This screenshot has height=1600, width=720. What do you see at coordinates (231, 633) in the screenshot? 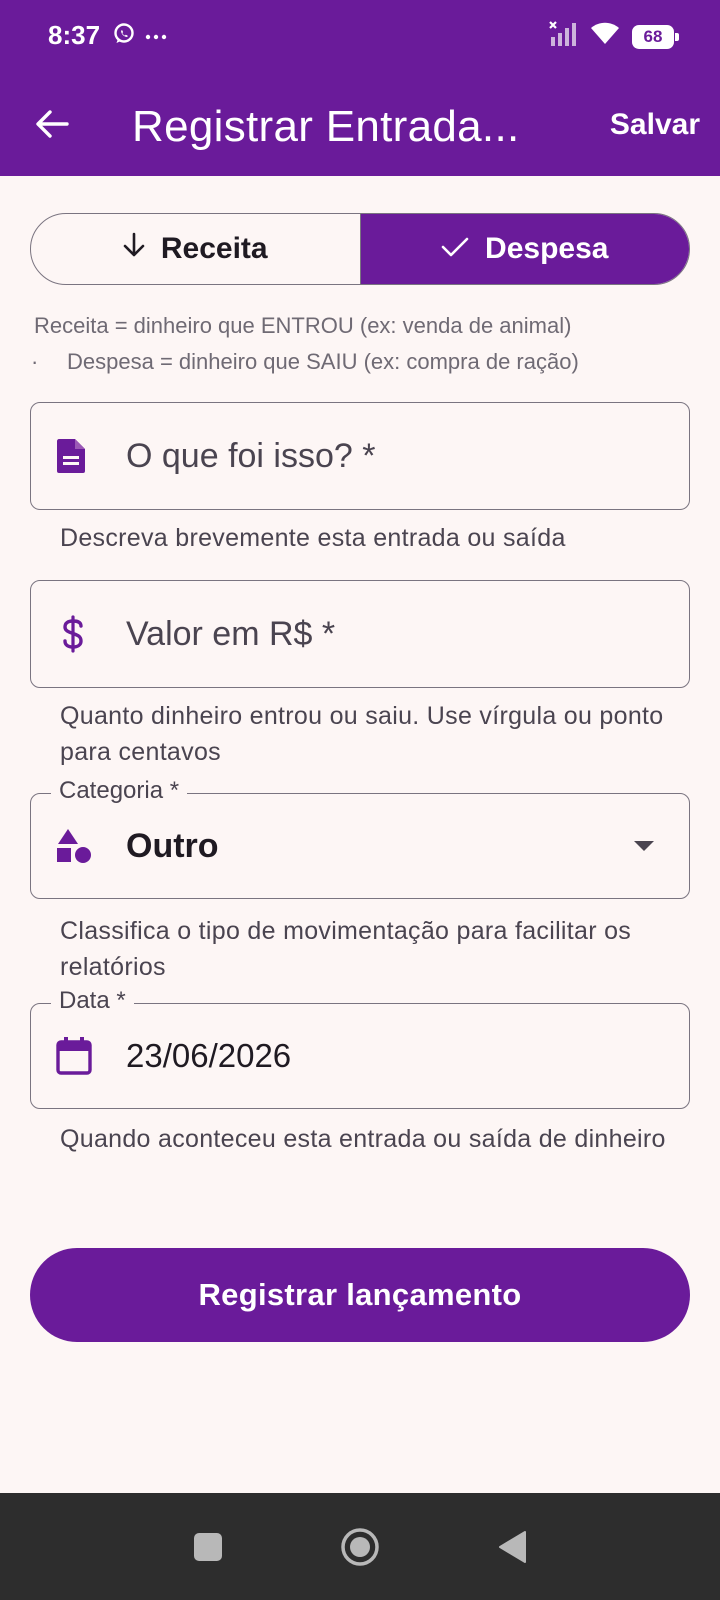
I see `amount-placeholder: Valor em R$ *` at bounding box center [231, 633].